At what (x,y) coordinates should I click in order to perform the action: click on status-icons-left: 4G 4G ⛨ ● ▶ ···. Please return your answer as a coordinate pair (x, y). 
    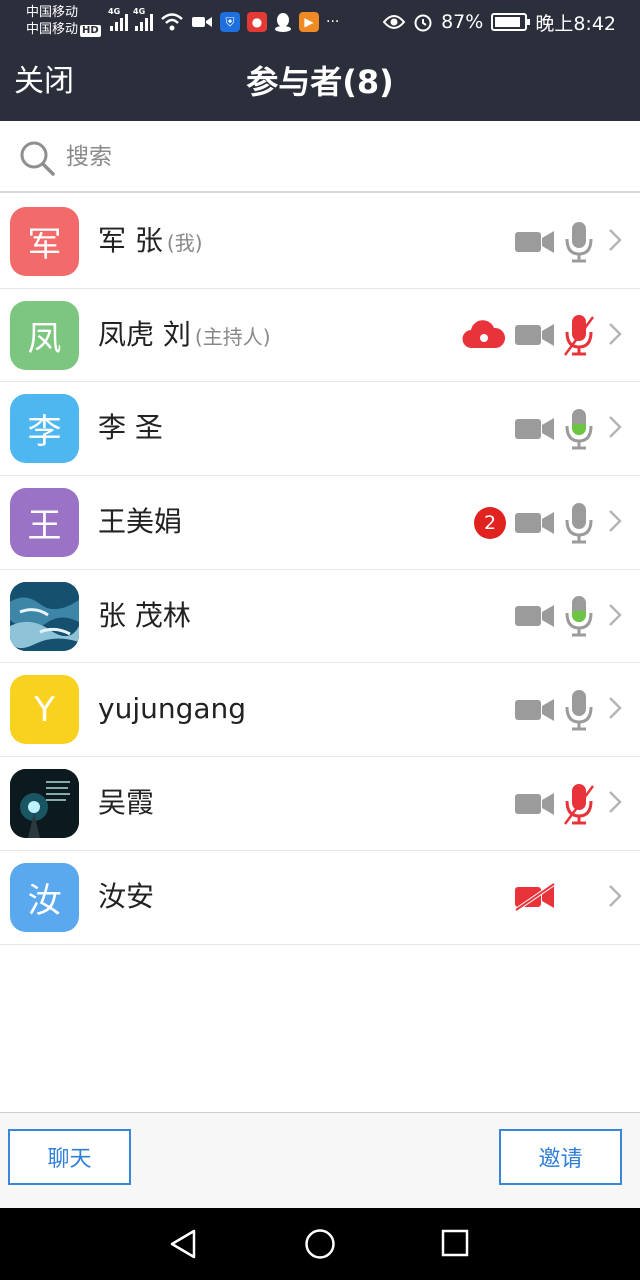
    Looking at the image, I should click on (224, 21).